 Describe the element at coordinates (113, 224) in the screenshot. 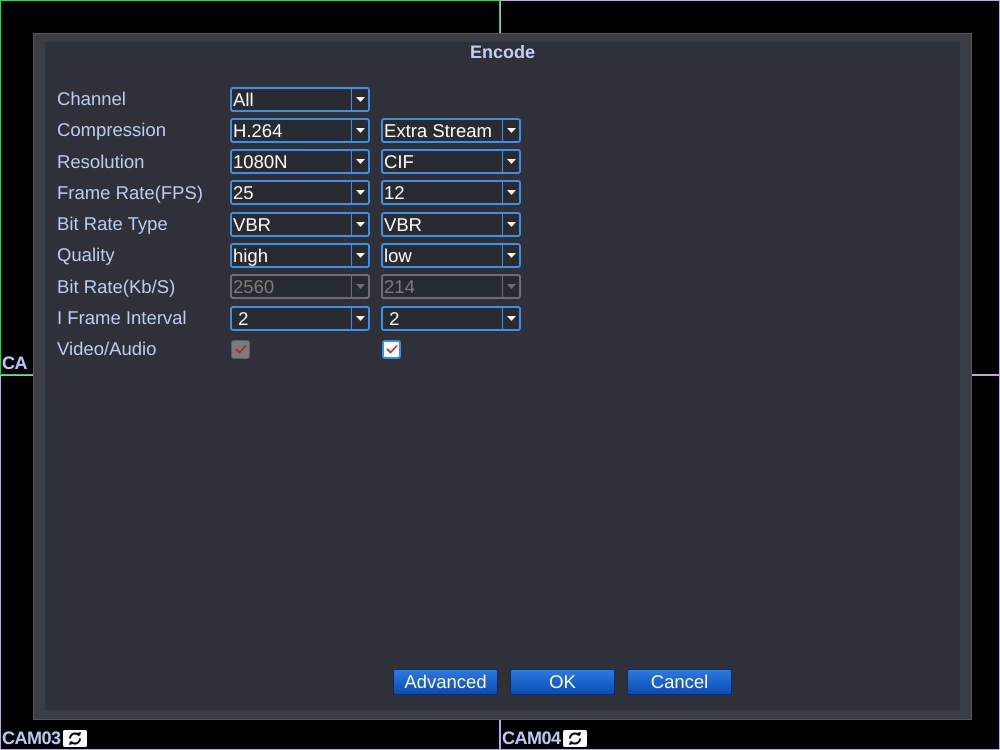

I see `field-label: Bit Rate Type` at that location.